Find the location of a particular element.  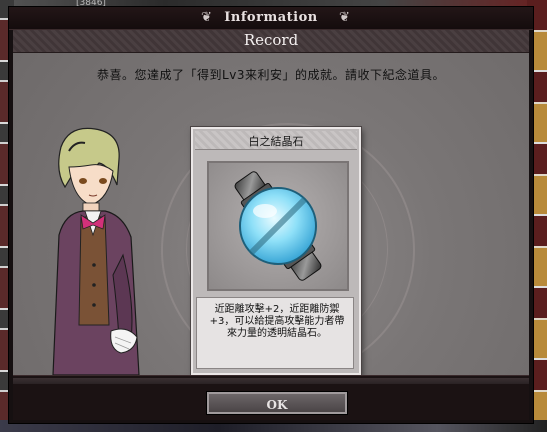

ornament-right-icon: ❦ is located at coordinates (344, 17).